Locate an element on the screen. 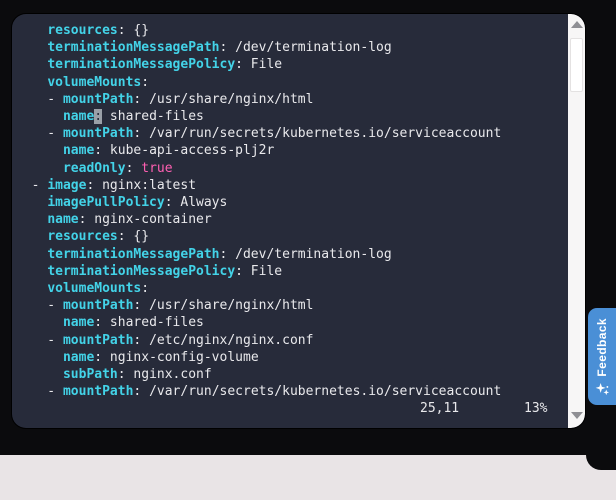  code-segment-cursor: : is located at coordinates (98, 117).